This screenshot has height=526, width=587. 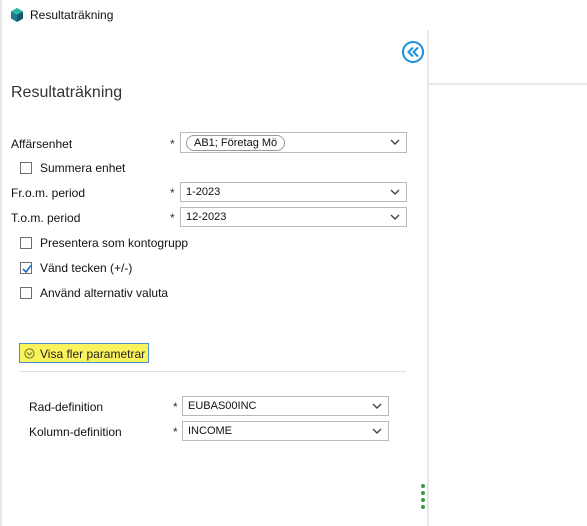 What do you see at coordinates (206, 217) in the screenshot?
I see `tom-period-value: 12-2023` at bounding box center [206, 217].